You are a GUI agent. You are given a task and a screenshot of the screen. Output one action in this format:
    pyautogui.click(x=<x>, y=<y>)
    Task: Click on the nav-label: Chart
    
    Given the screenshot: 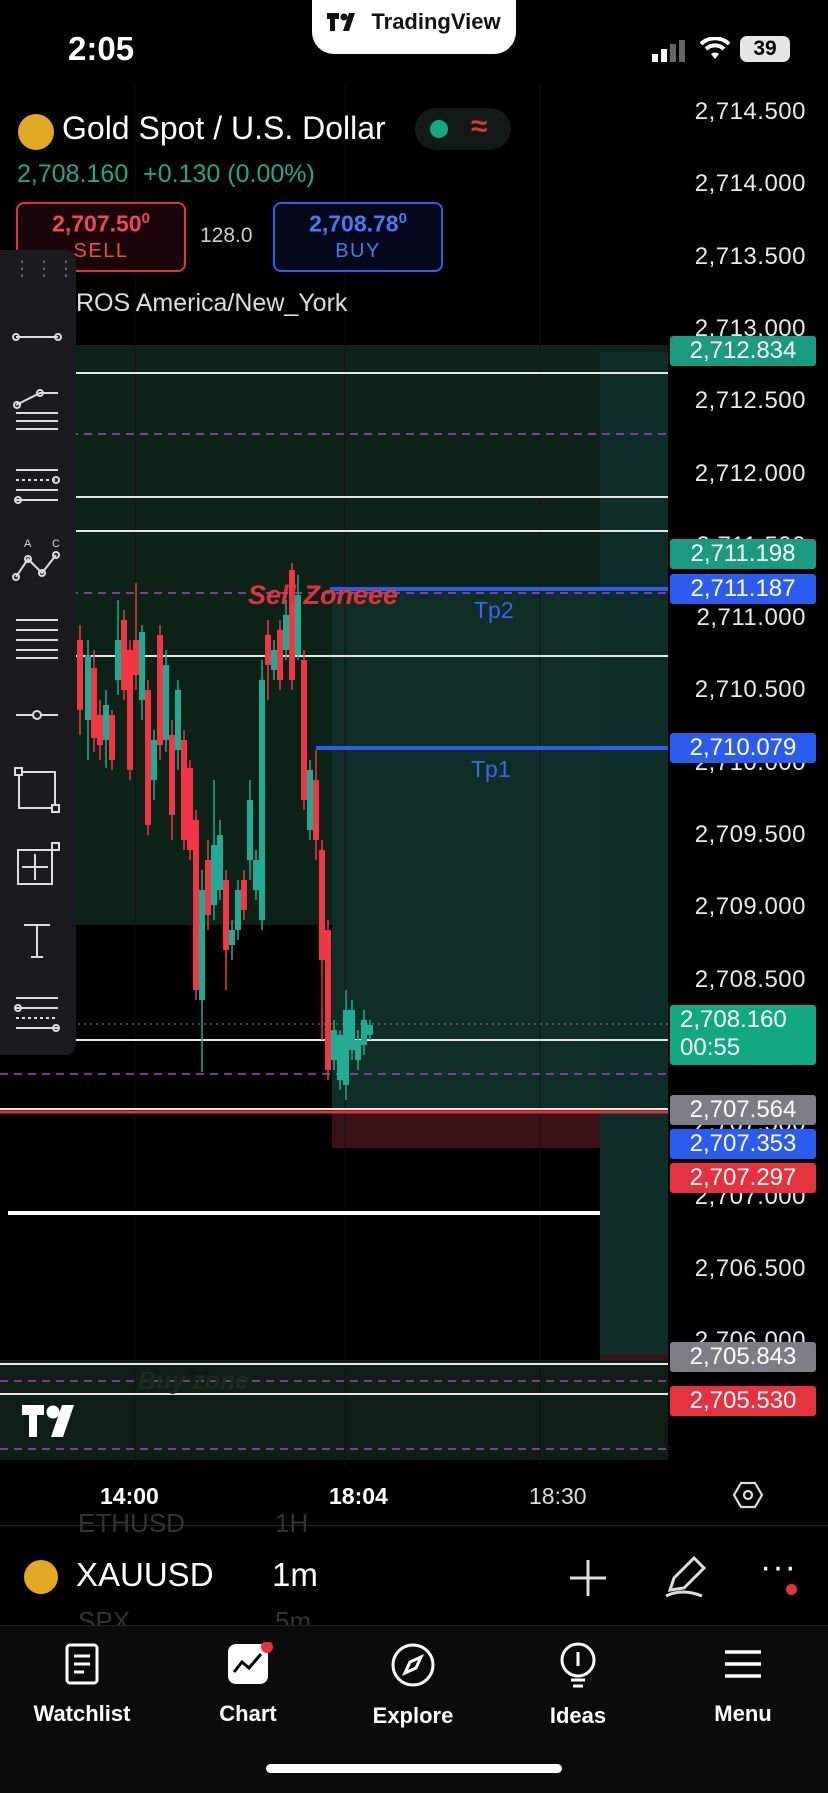 What is the action you would take?
    pyautogui.click(x=248, y=1713)
    